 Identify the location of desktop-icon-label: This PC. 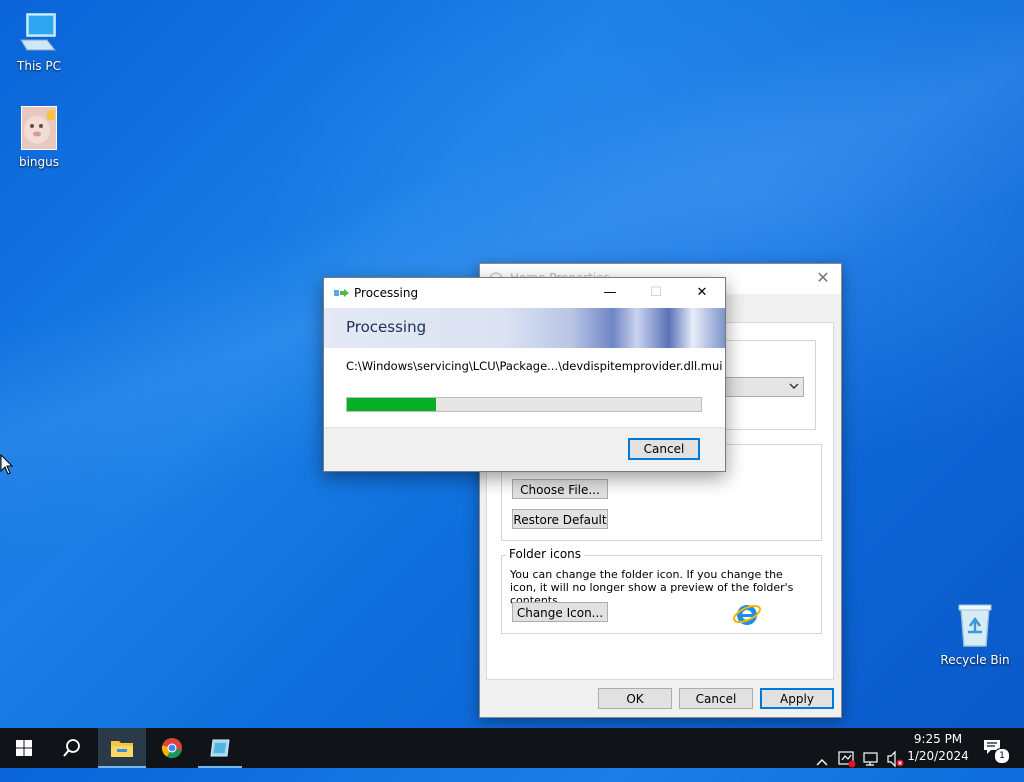
(39, 66).